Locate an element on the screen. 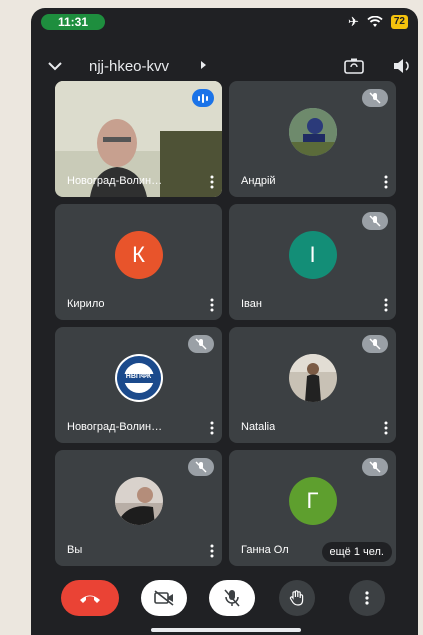  speaker-icon is located at coordinates (402, 66).